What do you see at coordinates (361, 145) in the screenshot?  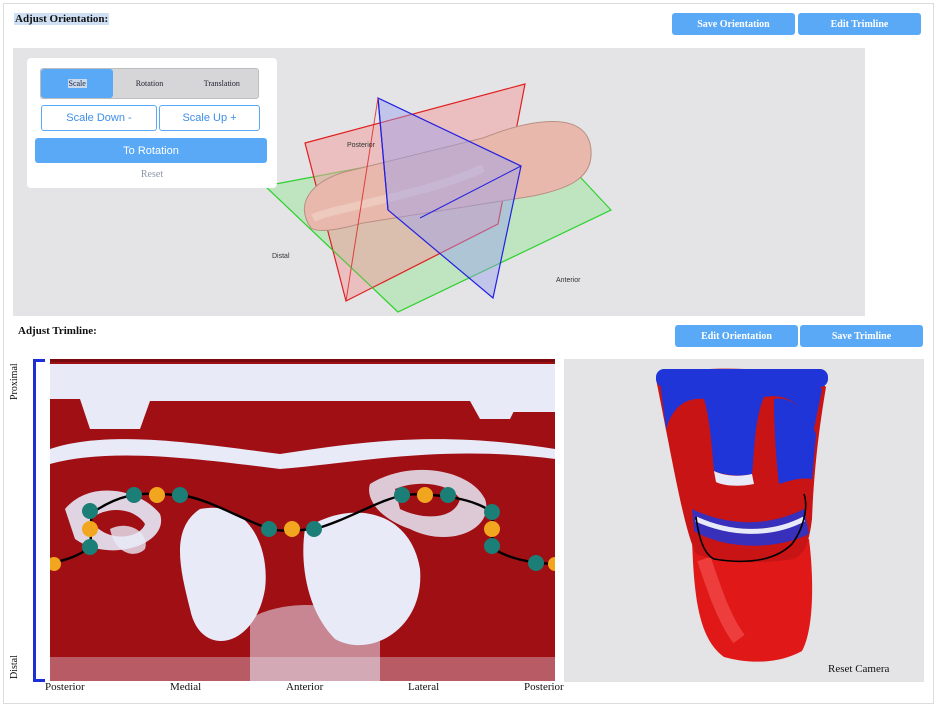 I see `posterior-label: Posterior` at bounding box center [361, 145].